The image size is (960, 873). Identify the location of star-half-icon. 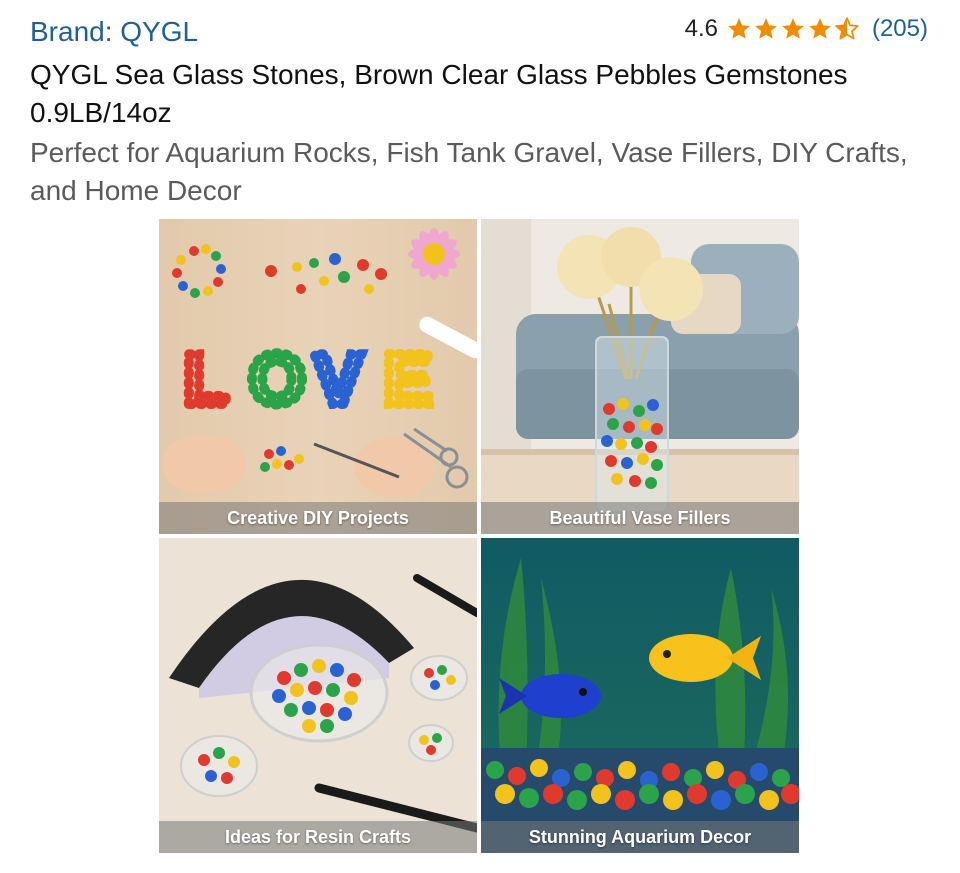
(847, 28).